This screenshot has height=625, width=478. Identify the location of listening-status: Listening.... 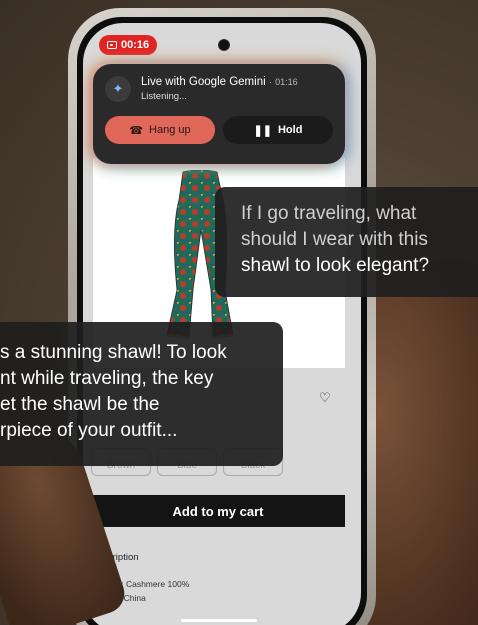
(164, 96).